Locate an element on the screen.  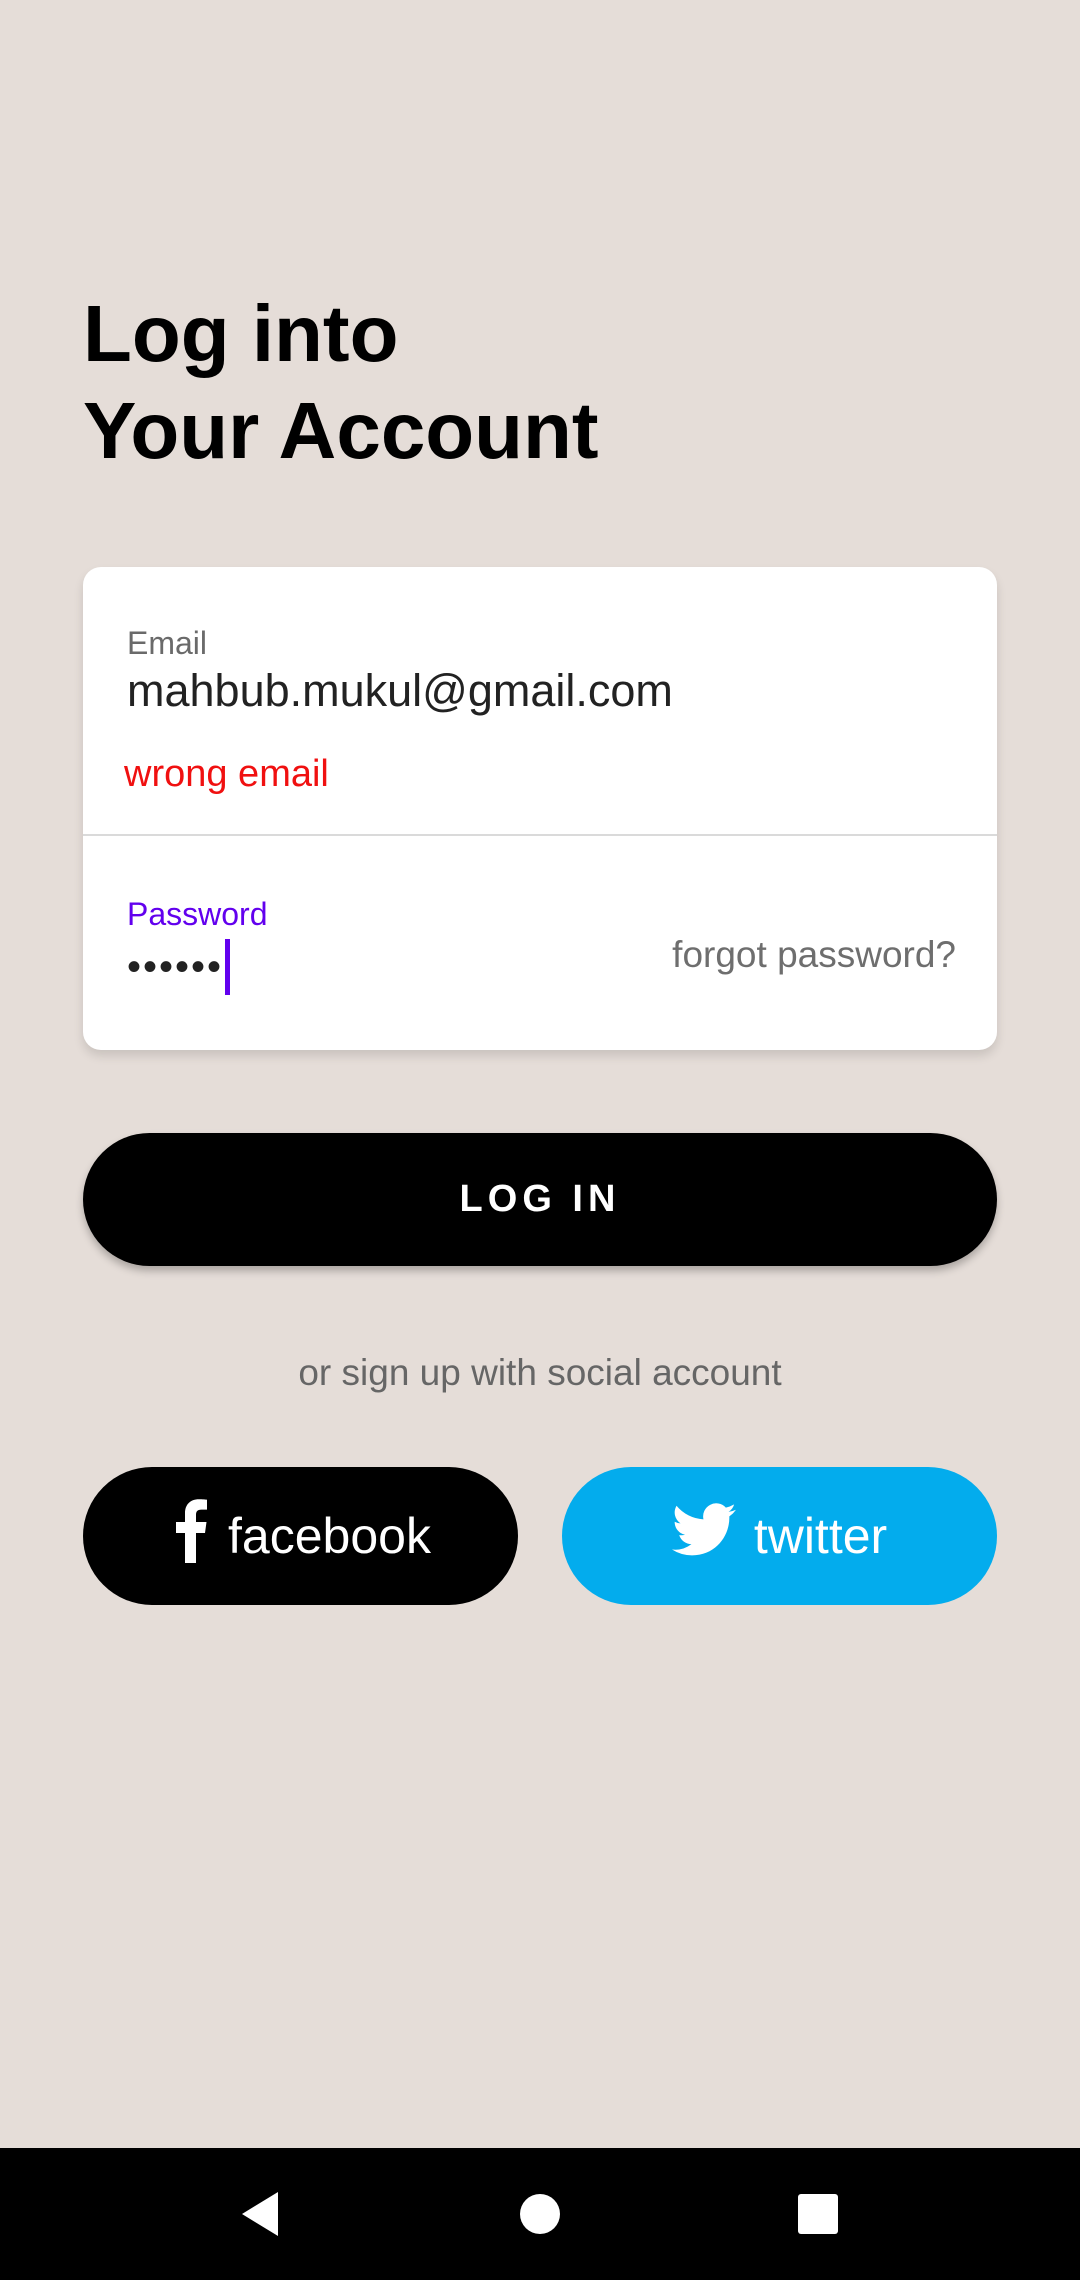
password-dots: •••••• is located at coordinates (175, 966).